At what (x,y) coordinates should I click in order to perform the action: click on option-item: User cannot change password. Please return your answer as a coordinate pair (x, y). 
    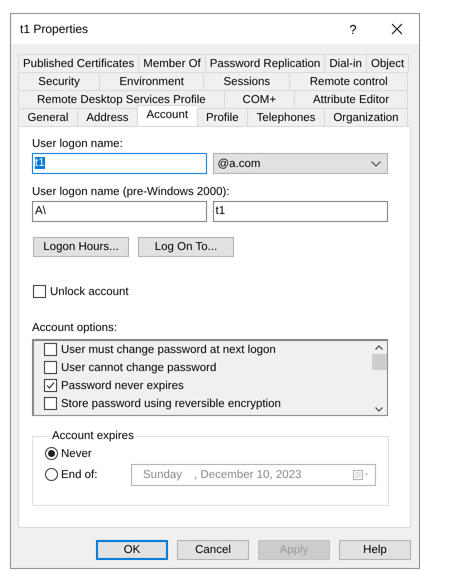
    Looking at the image, I should click on (207, 367).